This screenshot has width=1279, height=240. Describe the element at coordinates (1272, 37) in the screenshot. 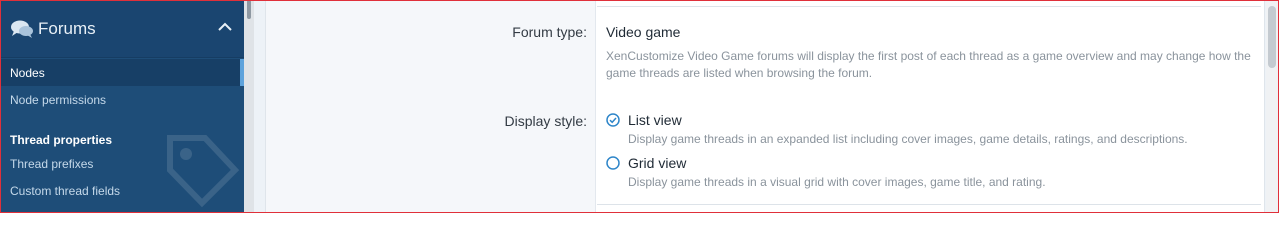

I see `page-scrollbar-thumb` at that location.